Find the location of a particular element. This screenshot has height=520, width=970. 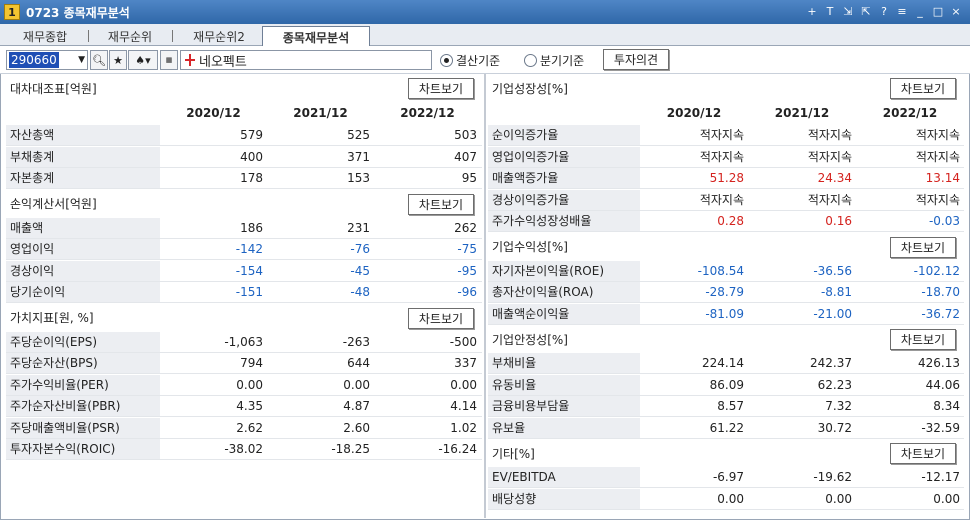

cell-value: 242.37 is located at coordinates (831, 363).